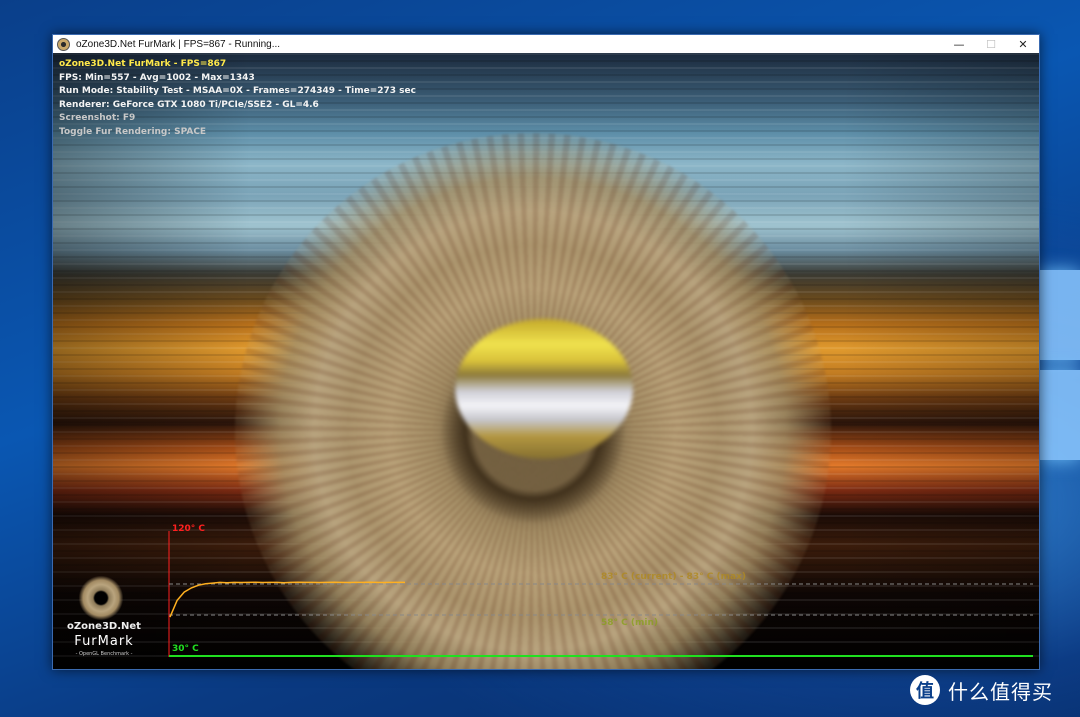 Image resolution: width=1080 pixels, height=717 pixels. I want to click on furmark-logo: oZone3D.Net FurMark - OpenGL Benchmark -, so click(104, 615).